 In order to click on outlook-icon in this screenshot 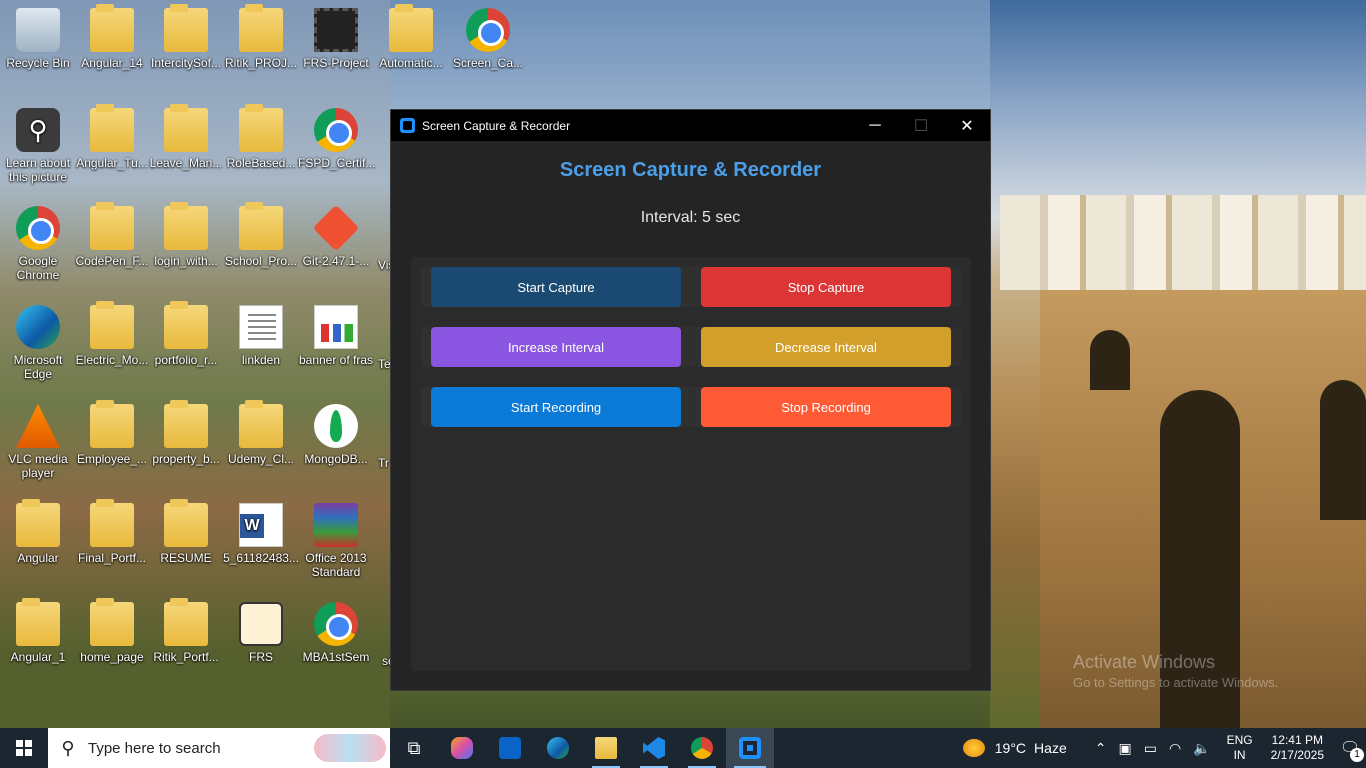, I will do `click(510, 748)`.